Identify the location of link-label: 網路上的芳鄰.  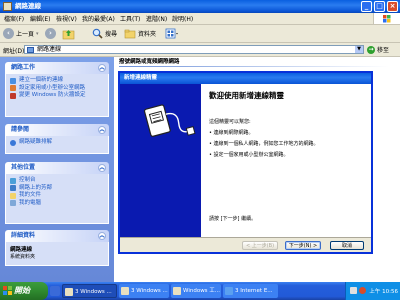
(36, 187).